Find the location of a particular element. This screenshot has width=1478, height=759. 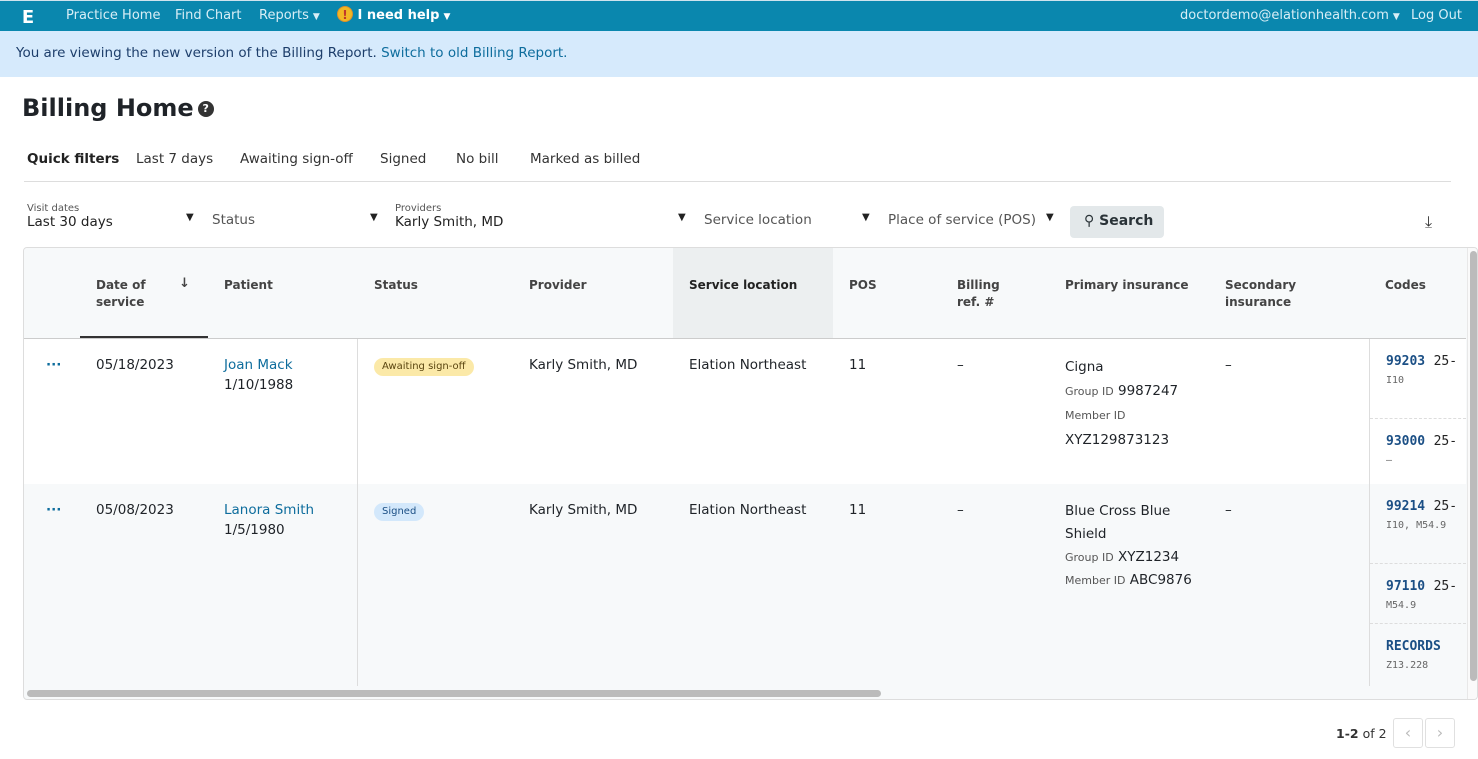

switch-old-report-link: Switch to old Billing Report. is located at coordinates (474, 53).